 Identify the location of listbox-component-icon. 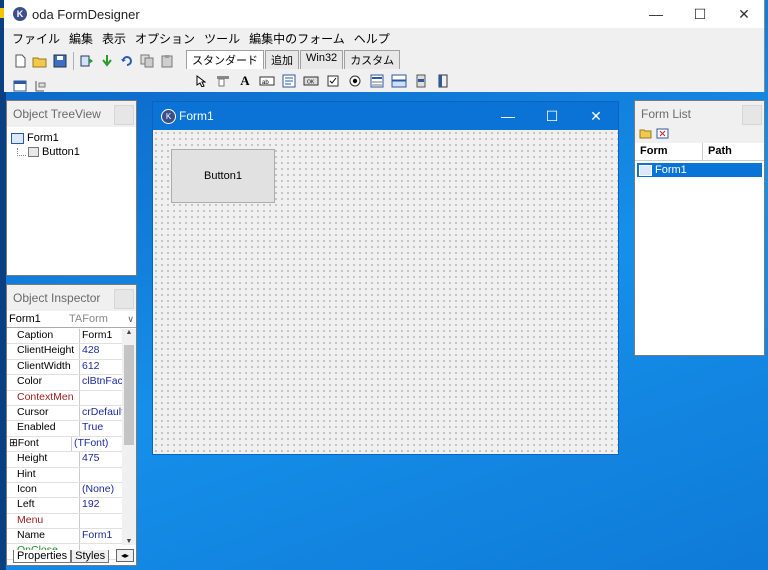
(377, 81).